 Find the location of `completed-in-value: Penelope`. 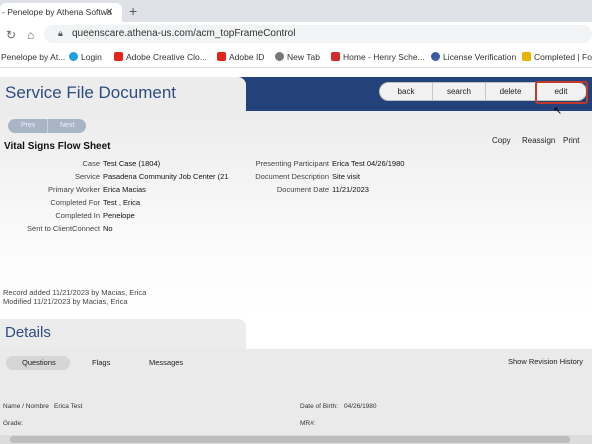

completed-in-value: Penelope is located at coordinates (119, 215).